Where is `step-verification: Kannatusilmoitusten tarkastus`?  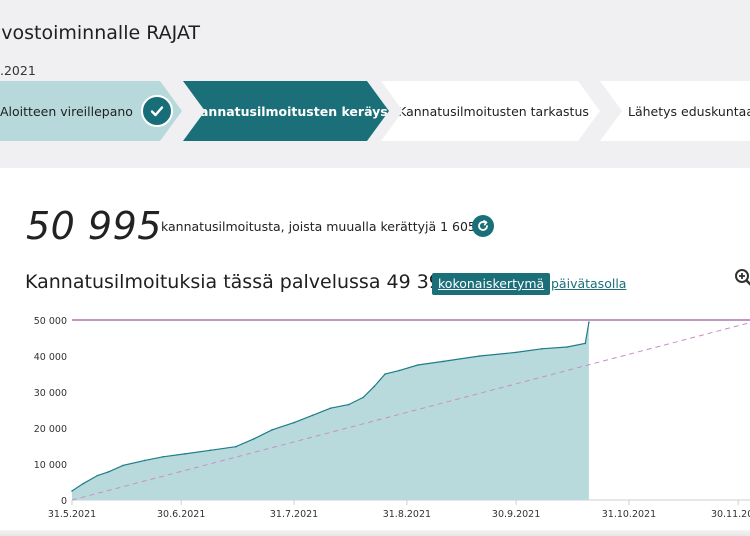 step-verification: Kannatusilmoitusten tarkastus is located at coordinates (490, 111).